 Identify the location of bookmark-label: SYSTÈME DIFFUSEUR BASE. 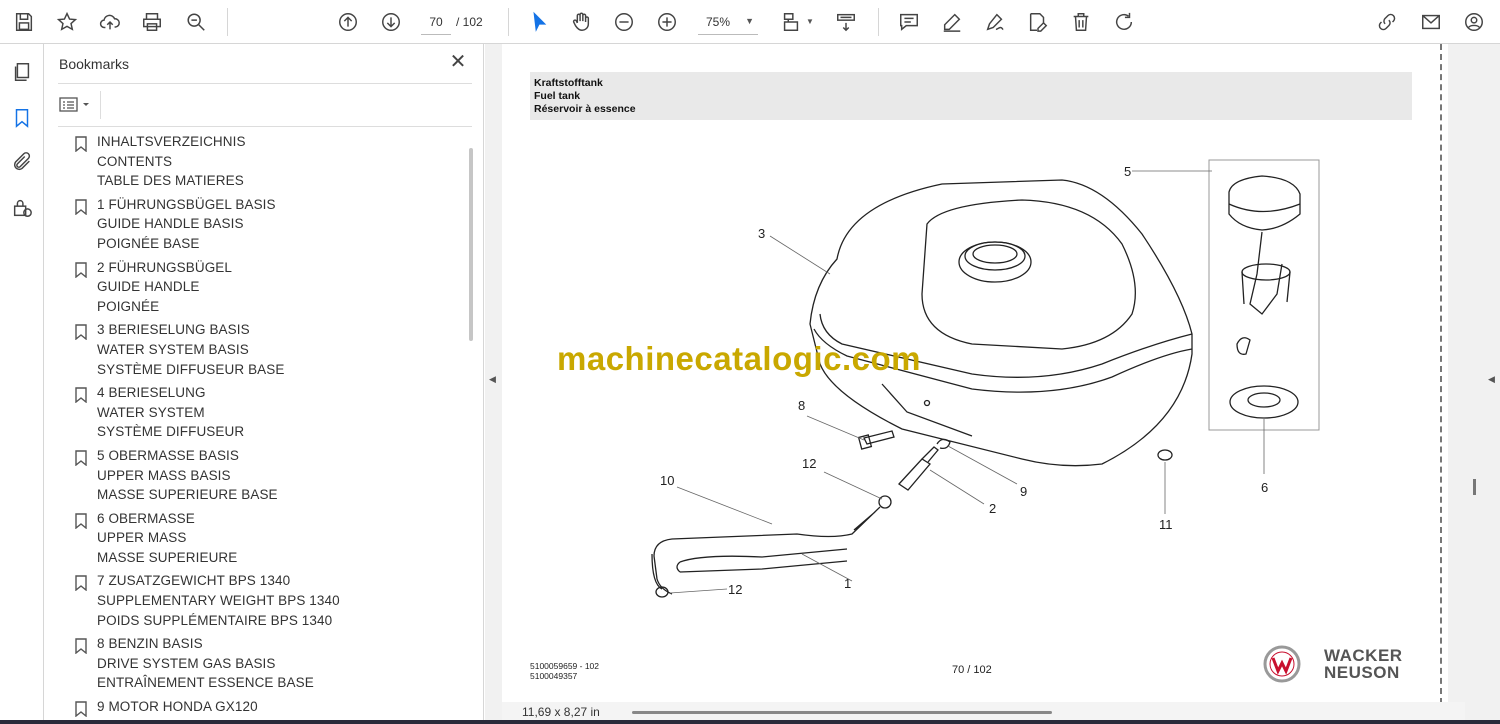
(191, 369).